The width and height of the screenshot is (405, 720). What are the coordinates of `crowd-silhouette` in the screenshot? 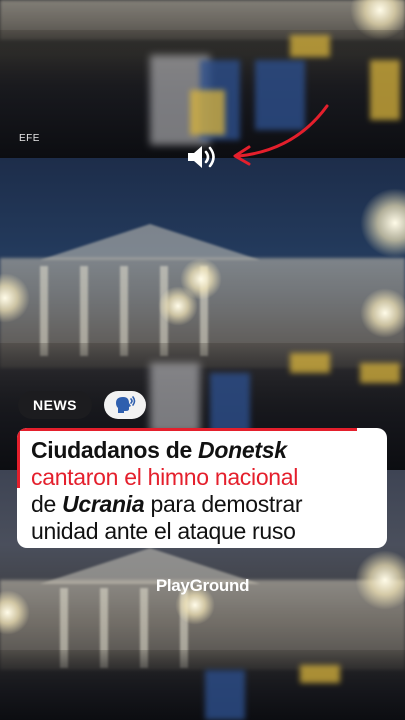 It's located at (202, 685).